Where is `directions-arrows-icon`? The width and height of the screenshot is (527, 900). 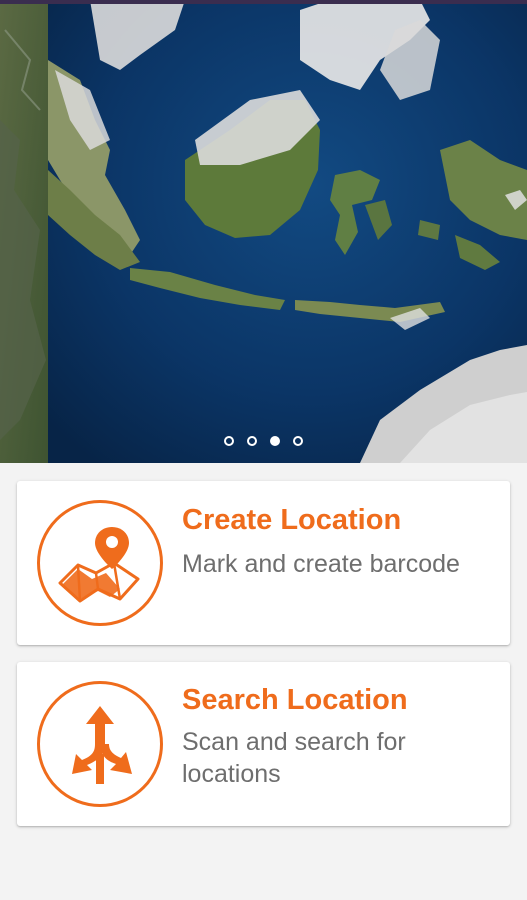 directions-arrows-icon is located at coordinates (102, 745).